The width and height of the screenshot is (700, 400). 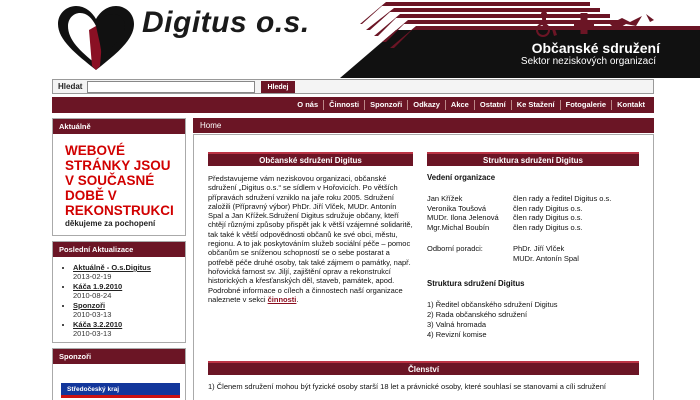 I want to click on advisor-row: Odborní poradci: PhDr. Jiří Vlček, so click(x=533, y=249).